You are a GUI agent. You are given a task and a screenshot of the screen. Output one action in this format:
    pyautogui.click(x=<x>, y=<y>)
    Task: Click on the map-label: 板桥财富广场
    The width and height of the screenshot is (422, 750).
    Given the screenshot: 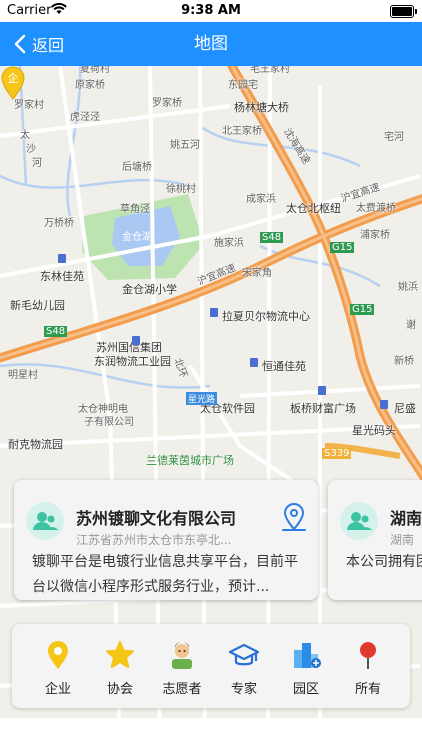 What is the action you would take?
    pyautogui.click(x=323, y=408)
    